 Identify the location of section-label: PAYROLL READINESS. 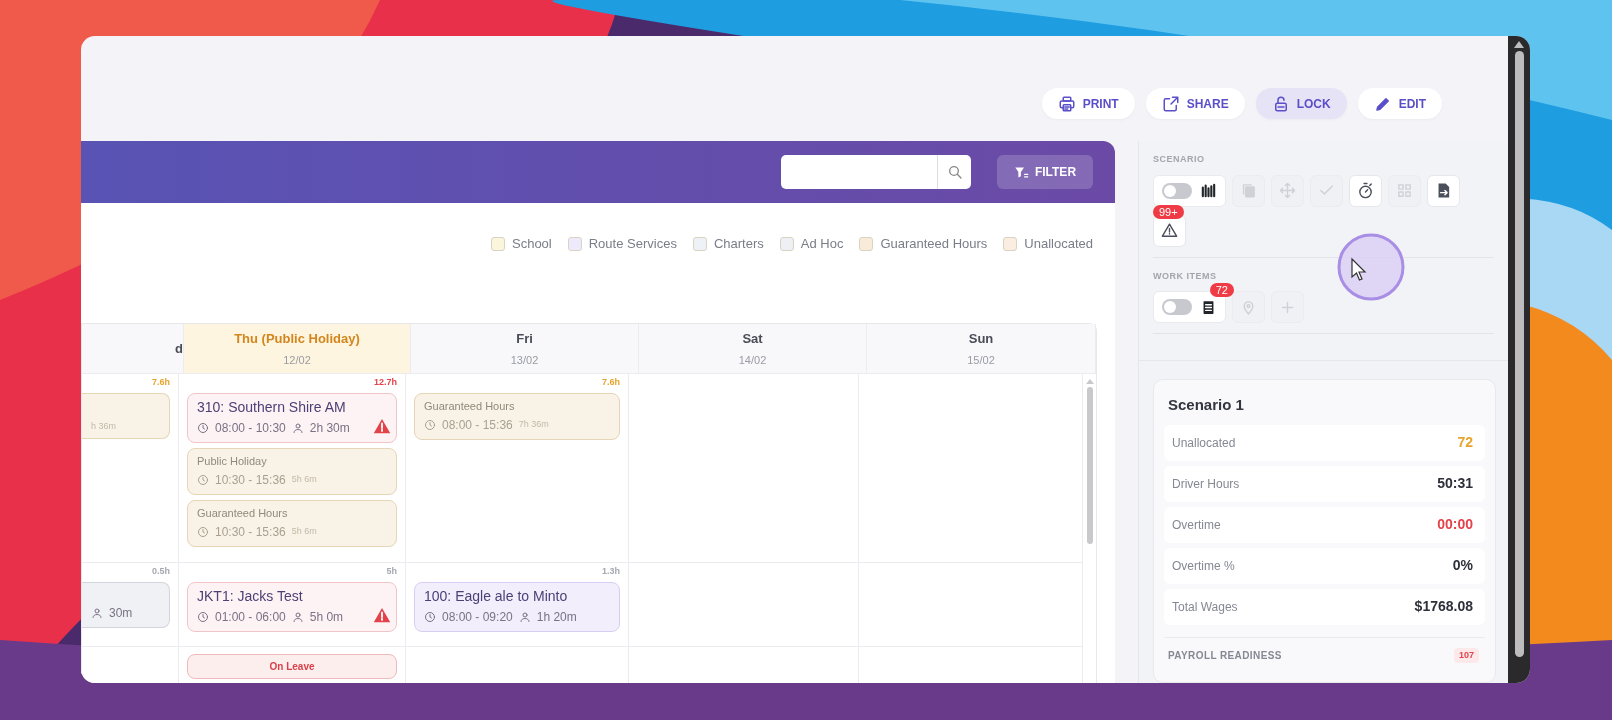
(1225, 655).